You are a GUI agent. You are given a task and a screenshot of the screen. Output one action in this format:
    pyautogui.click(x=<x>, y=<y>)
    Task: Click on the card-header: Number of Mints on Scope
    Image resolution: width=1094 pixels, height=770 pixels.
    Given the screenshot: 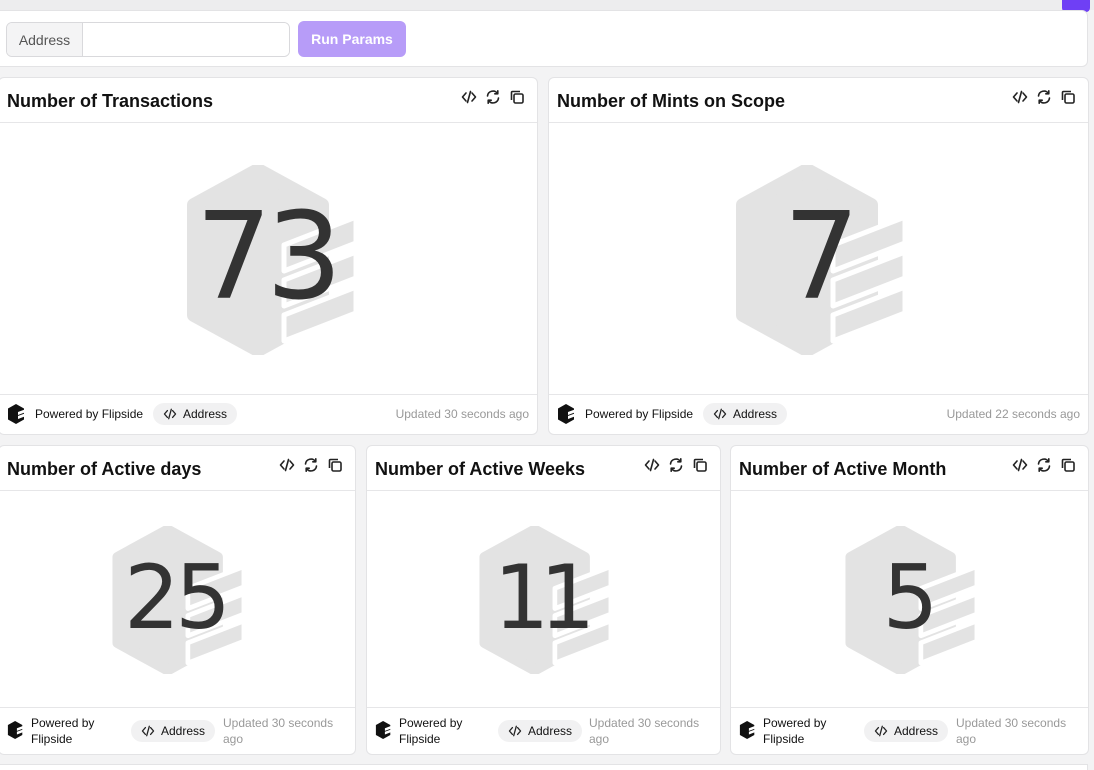 What is the action you would take?
    pyautogui.click(x=818, y=100)
    